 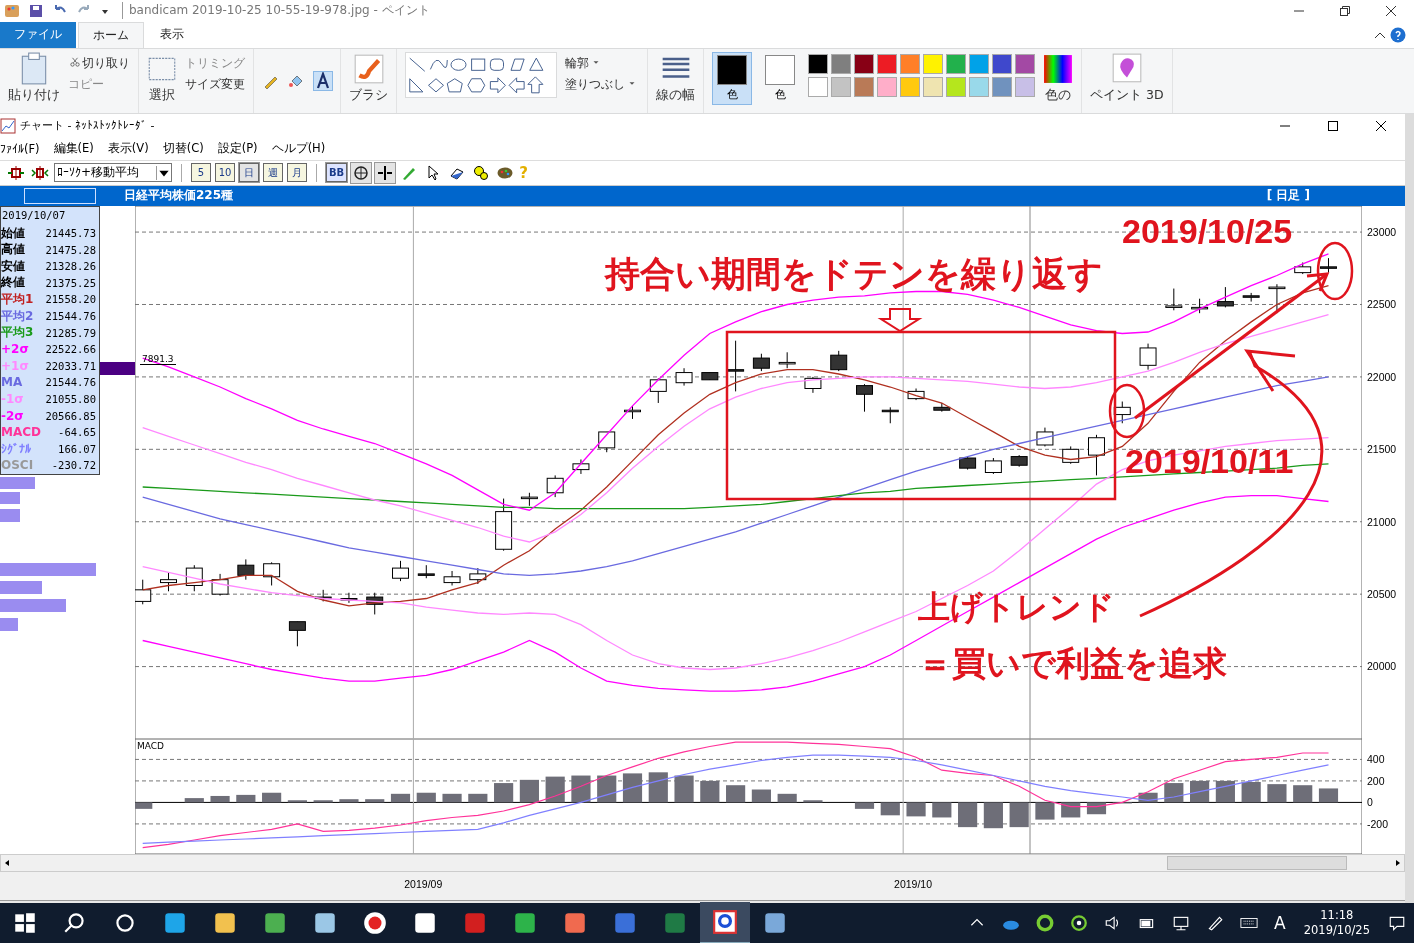 I want to click on axis-label: 2019/10, so click(x=913, y=883).